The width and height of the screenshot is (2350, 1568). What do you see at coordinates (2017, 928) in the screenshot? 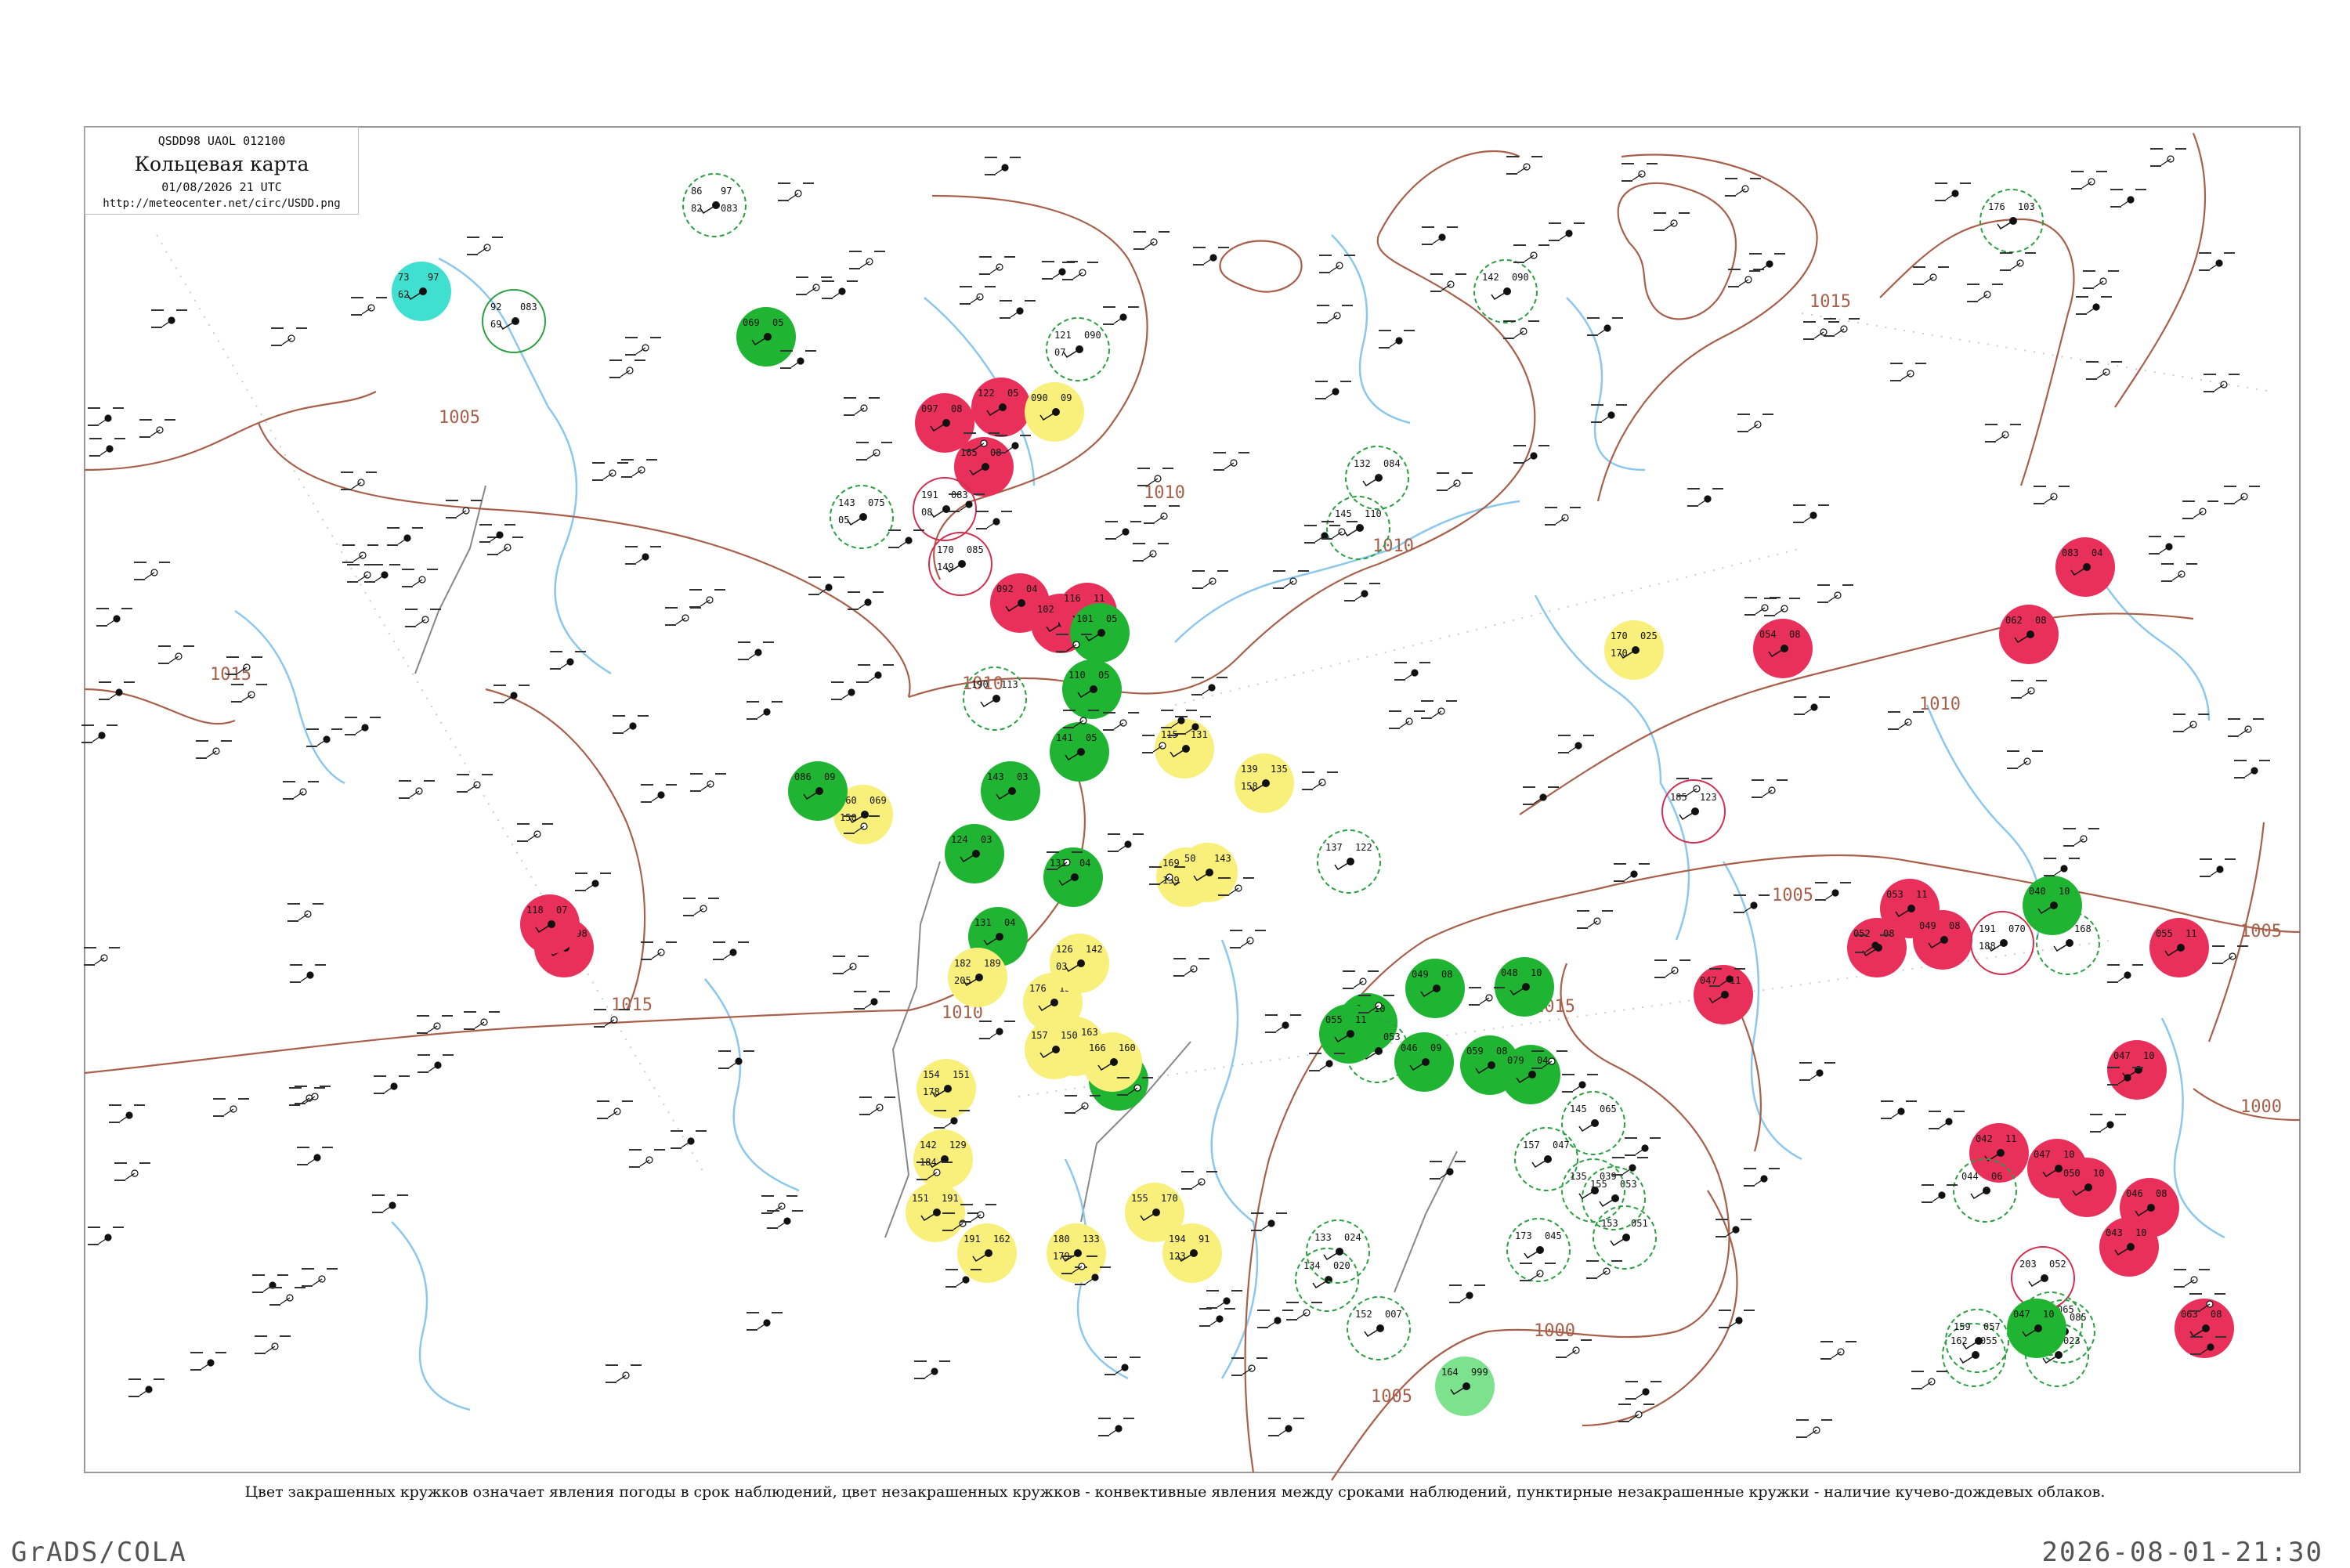
I see `station-value: 070` at bounding box center [2017, 928].